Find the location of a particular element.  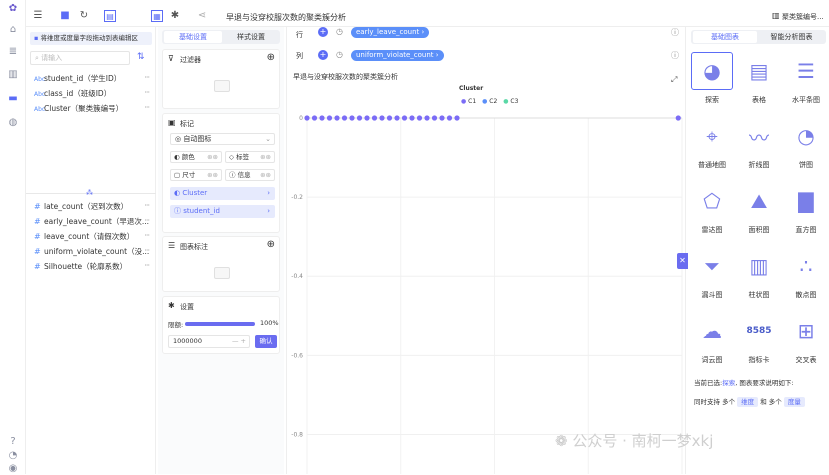

field-item-cluster: AbcCluster（聚类簇编号） is located at coordinates (78, 108).